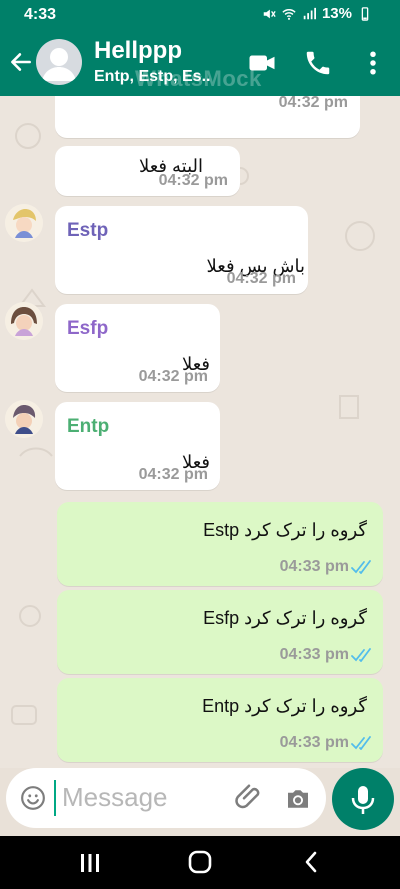  I want to click on signal-icon, so click(309, 13).